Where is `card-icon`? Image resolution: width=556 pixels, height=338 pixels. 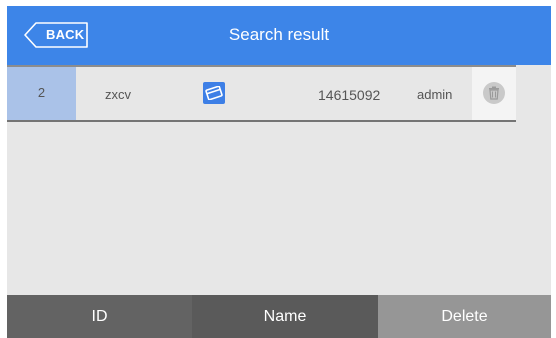
card-icon is located at coordinates (214, 93).